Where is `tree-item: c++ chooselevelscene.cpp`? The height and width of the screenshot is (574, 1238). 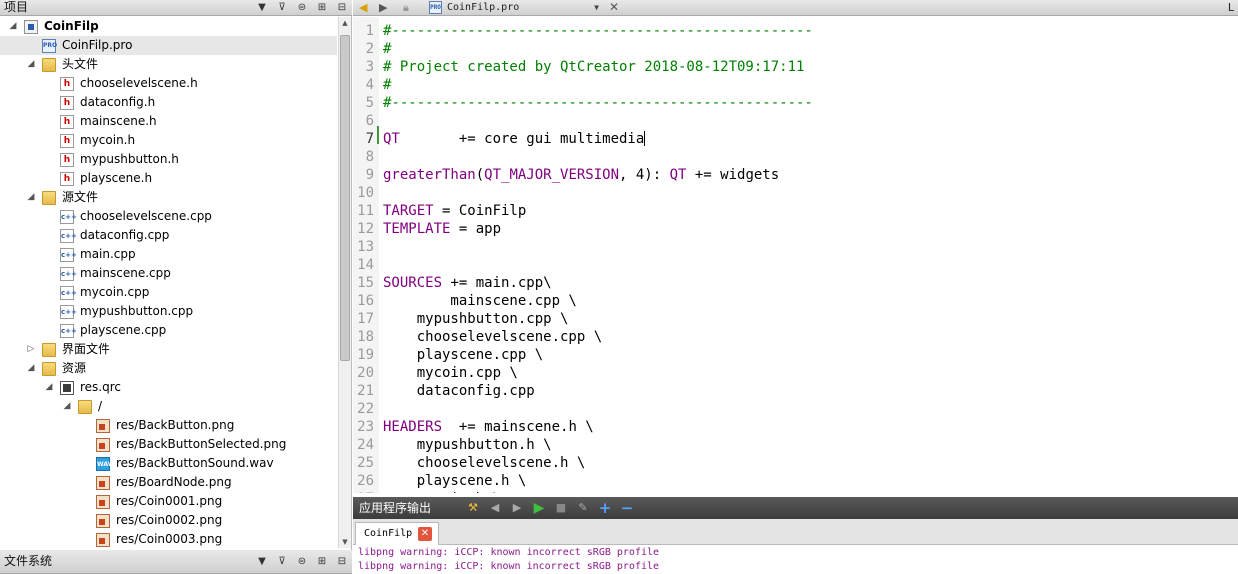
tree-item: c++ chooselevelscene.cpp is located at coordinates (168, 216).